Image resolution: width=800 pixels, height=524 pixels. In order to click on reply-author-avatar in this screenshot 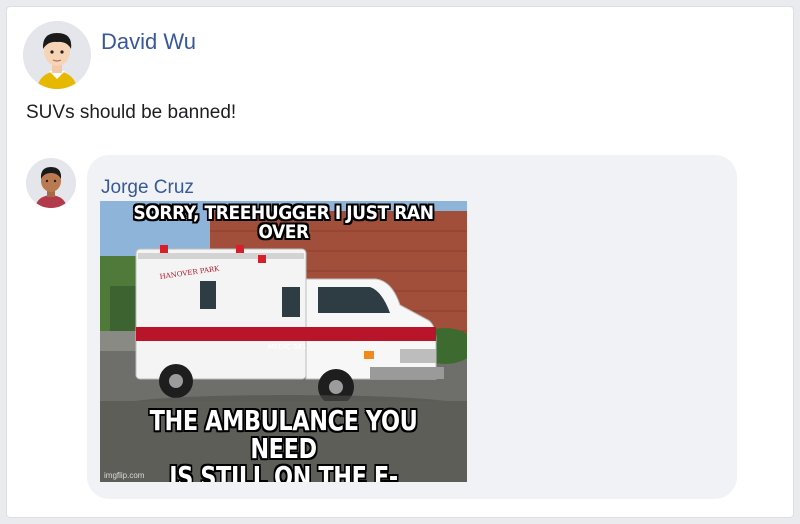, I will do `click(51, 183)`.